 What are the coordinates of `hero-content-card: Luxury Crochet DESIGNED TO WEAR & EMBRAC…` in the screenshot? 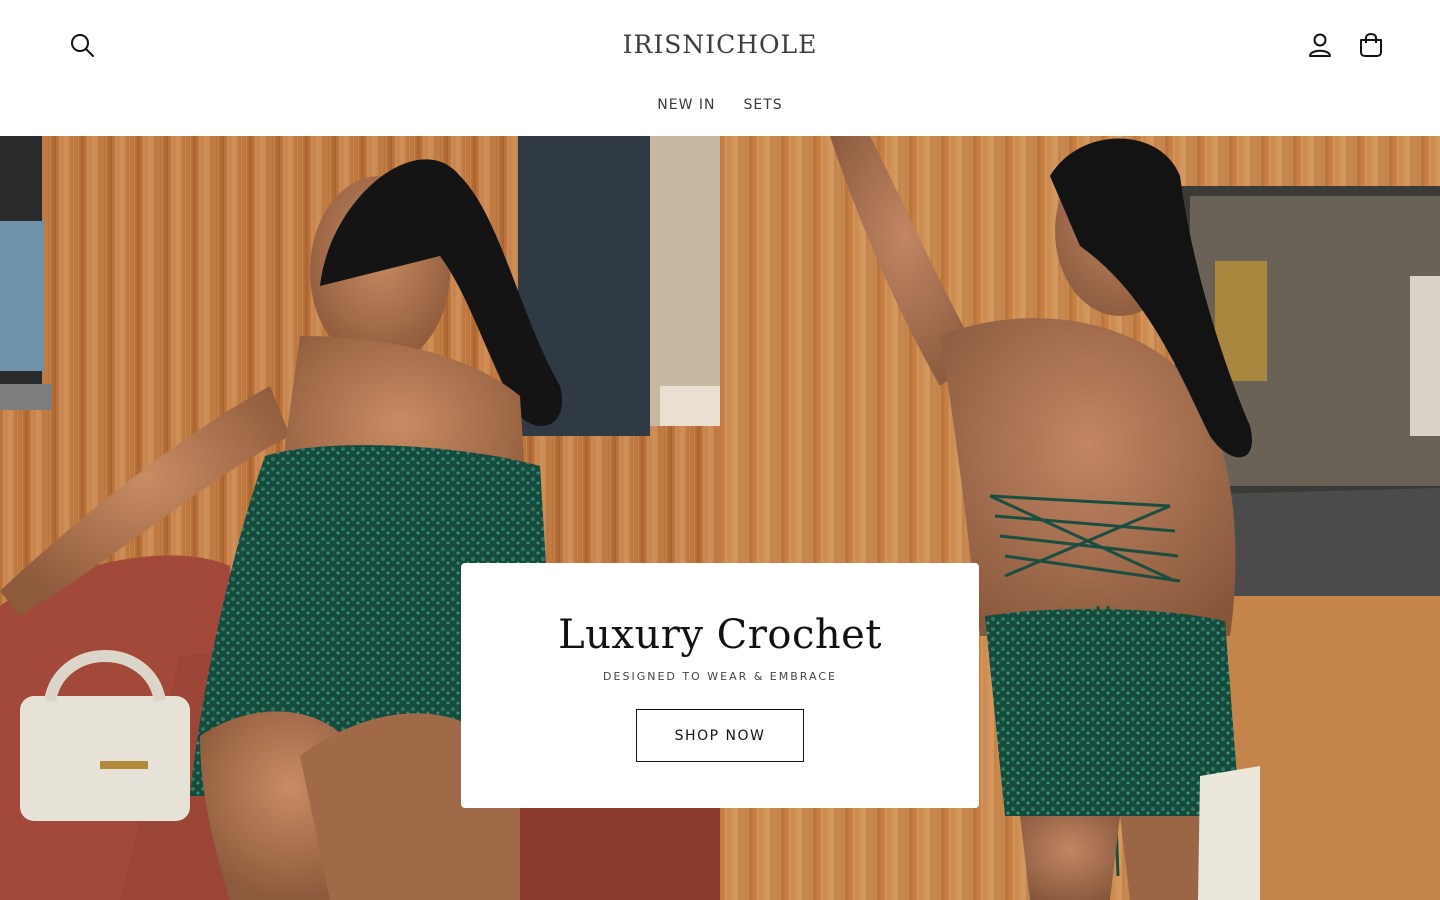 It's located at (720, 685).